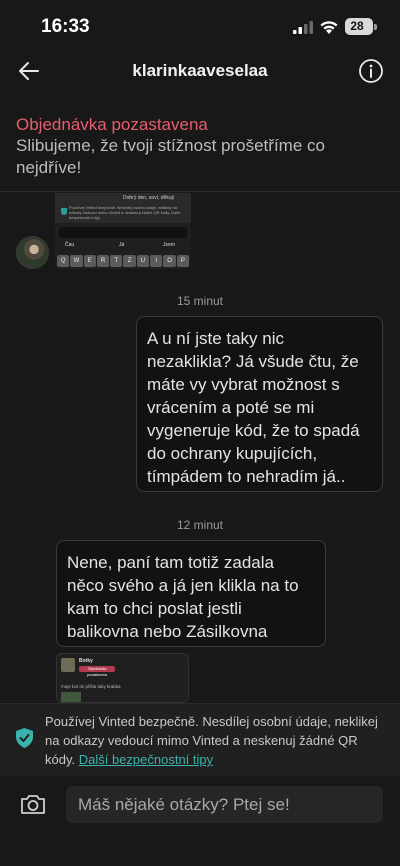 The height and width of the screenshot is (866, 400). Describe the element at coordinates (97, 671) in the screenshot. I see `status-badge: Objednávka pozastavena` at that location.